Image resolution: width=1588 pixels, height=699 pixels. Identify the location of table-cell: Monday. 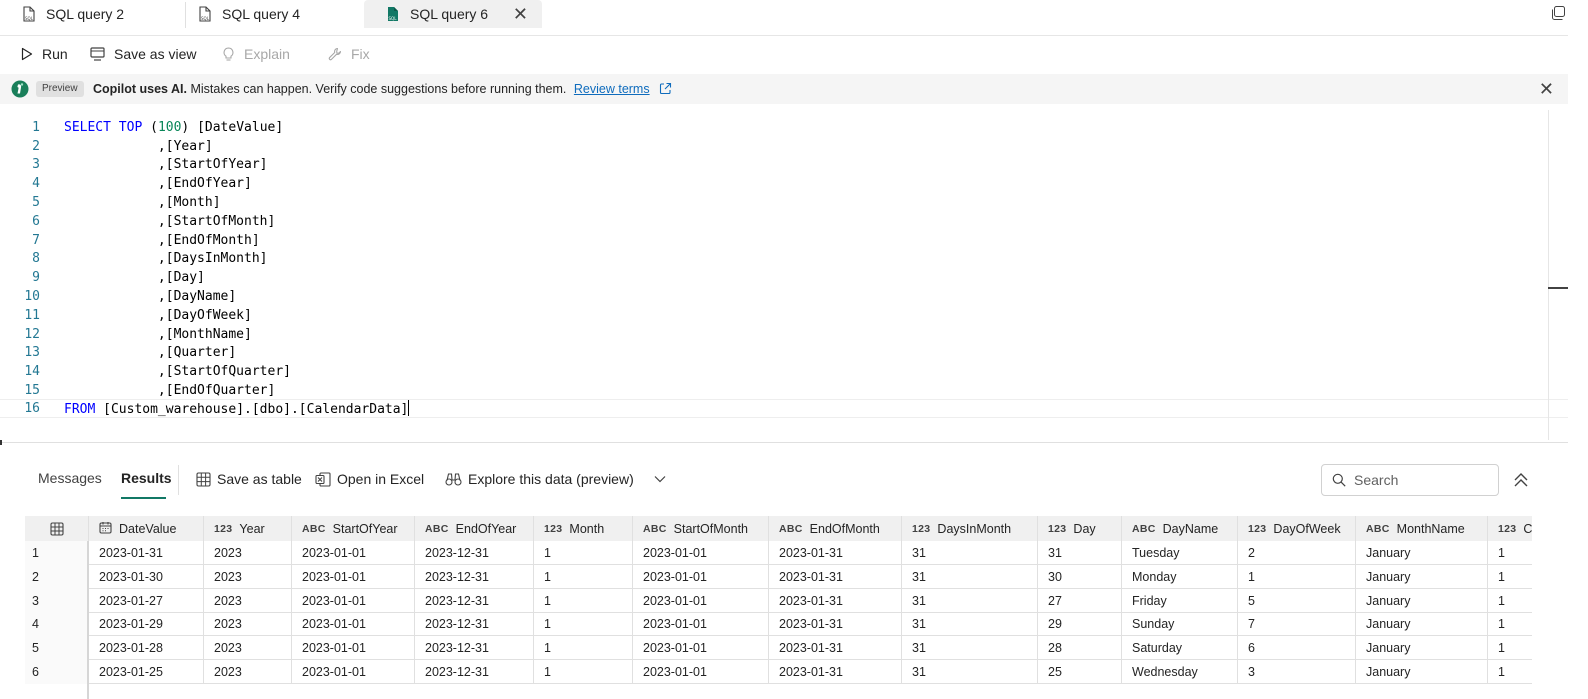
(1180, 576).